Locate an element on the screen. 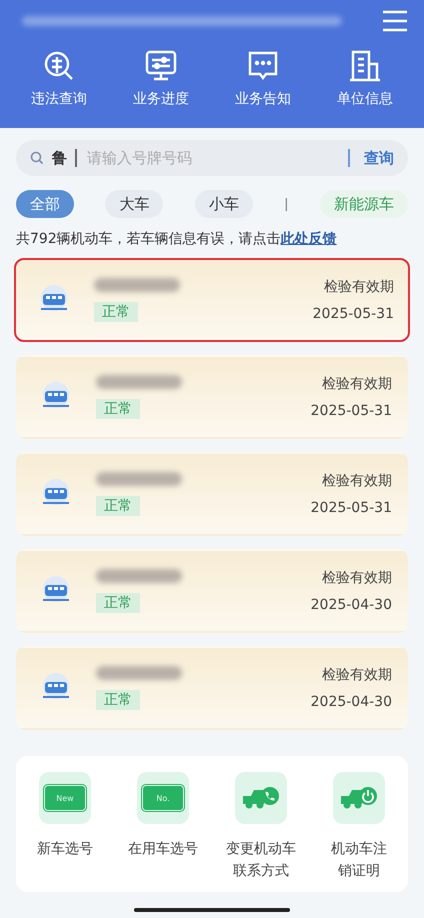 The image size is (424, 918). service-label: 机动车注 销证明 is located at coordinates (359, 860).